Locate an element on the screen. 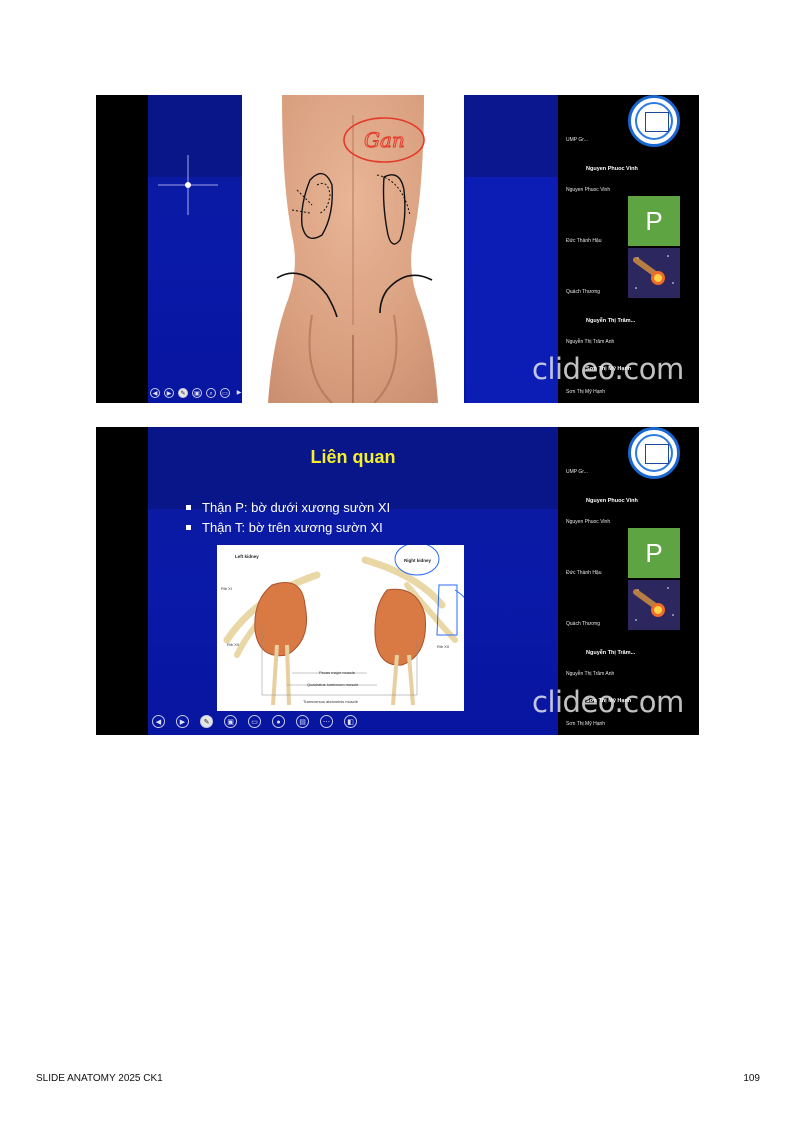 The width and height of the screenshot is (794, 1122). zoom-icon: ⌕ is located at coordinates (211, 393).